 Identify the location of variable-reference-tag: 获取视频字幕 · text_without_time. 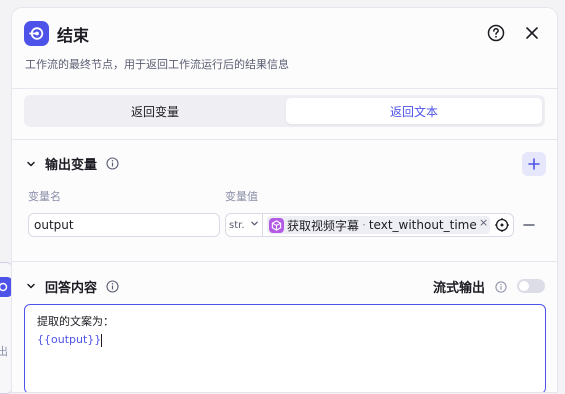
(378, 225).